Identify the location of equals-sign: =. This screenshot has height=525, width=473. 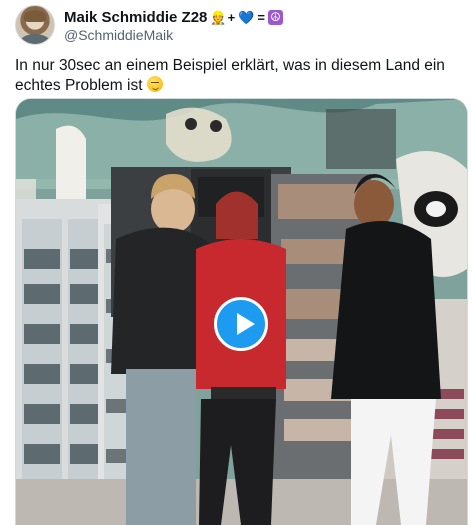
(261, 17).